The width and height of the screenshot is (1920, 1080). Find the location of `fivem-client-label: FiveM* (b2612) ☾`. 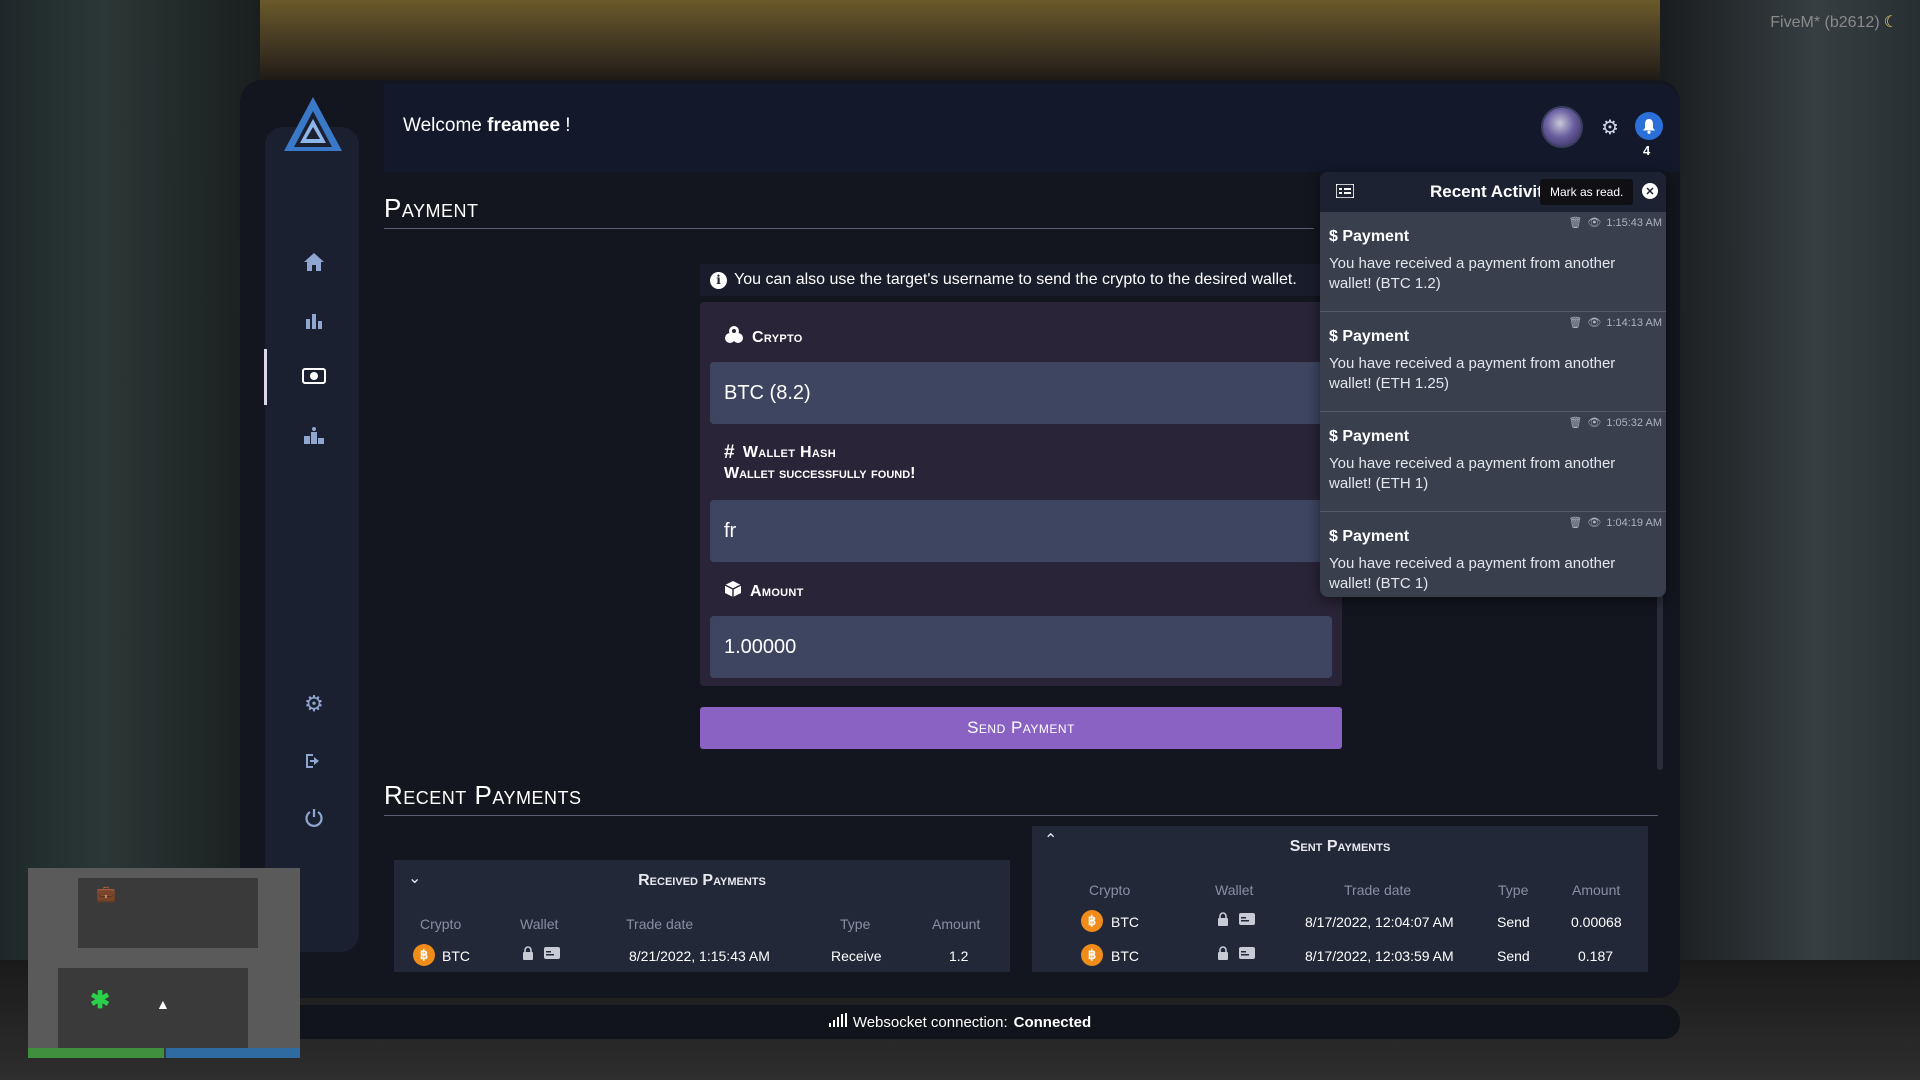

fivem-client-label: FiveM* (b2612) ☾ is located at coordinates (1834, 22).